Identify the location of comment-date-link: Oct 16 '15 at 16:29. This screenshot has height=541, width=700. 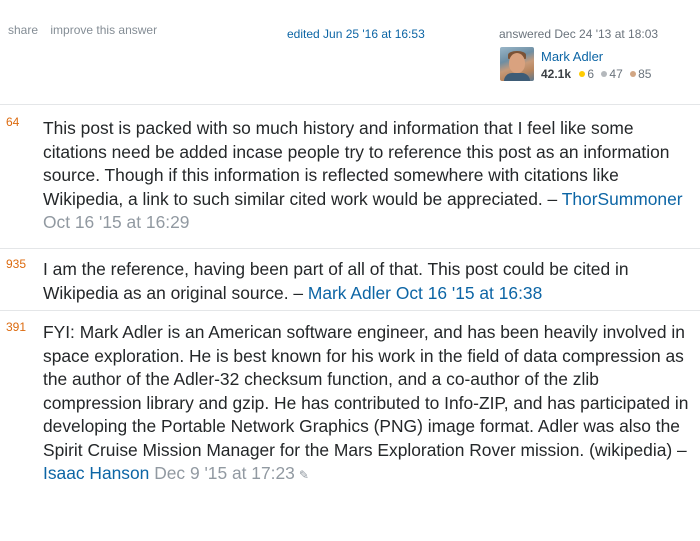
(116, 222).